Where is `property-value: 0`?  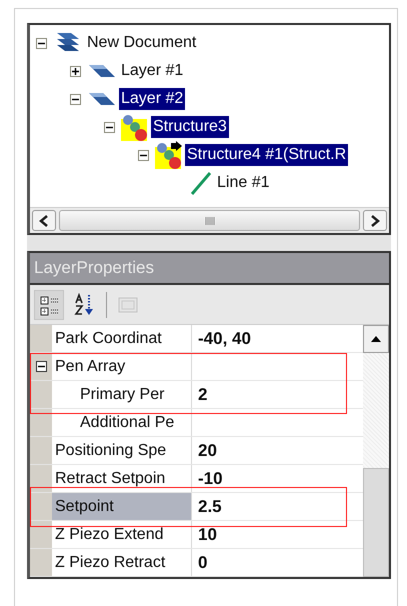
property-value: 0 is located at coordinates (277, 562).